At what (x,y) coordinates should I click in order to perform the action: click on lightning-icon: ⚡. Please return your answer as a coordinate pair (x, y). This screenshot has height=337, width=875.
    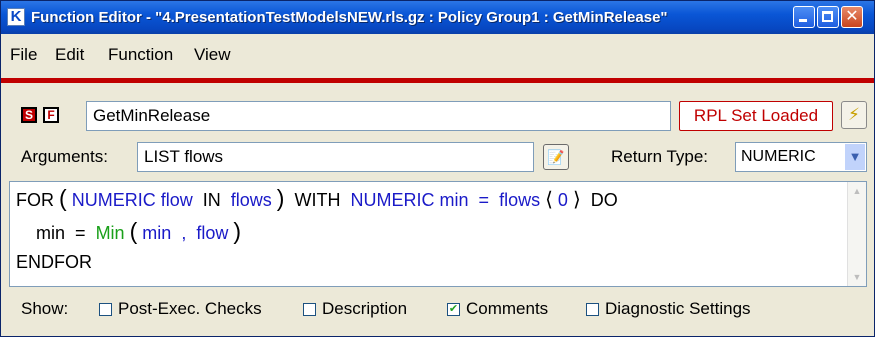
    Looking at the image, I should click on (854, 114).